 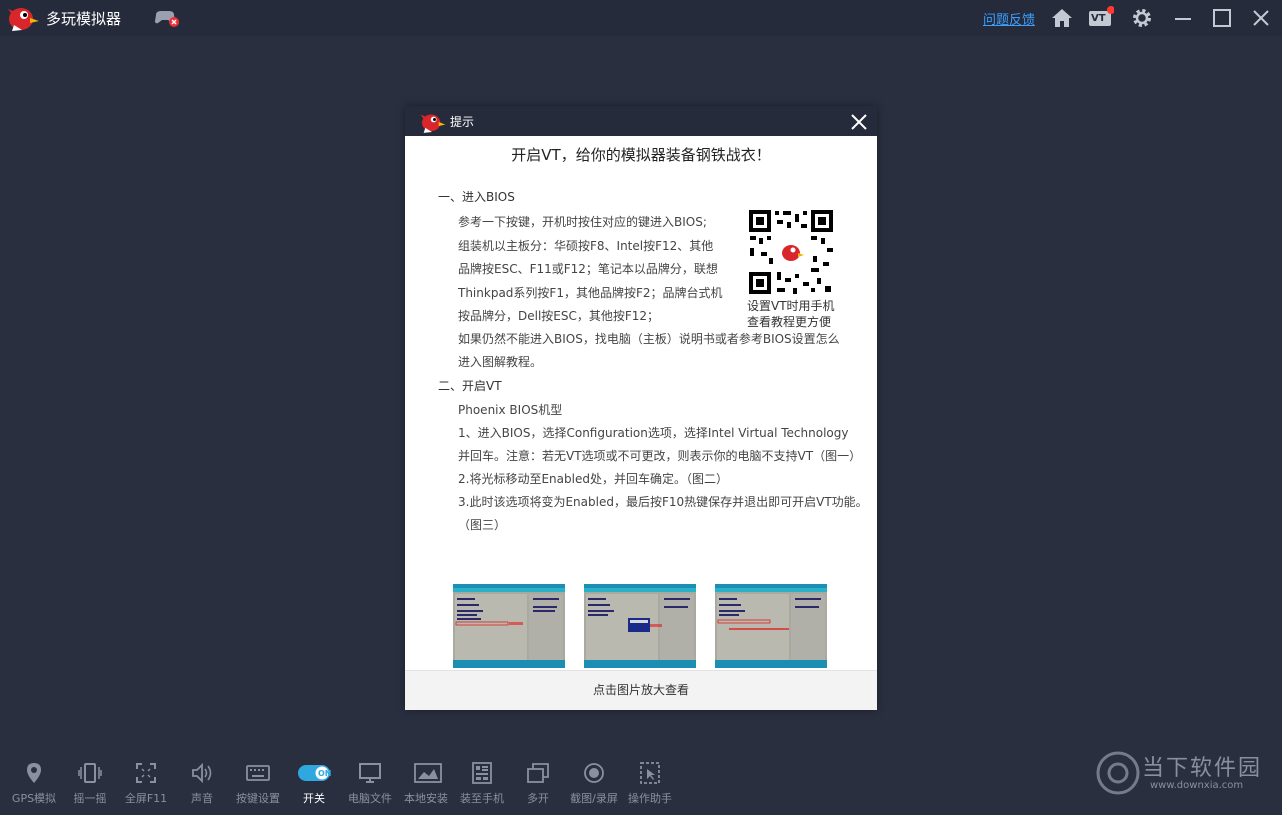 What do you see at coordinates (202, 773) in the screenshot?
I see `speaker-icon` at bounding box center [202, 773].